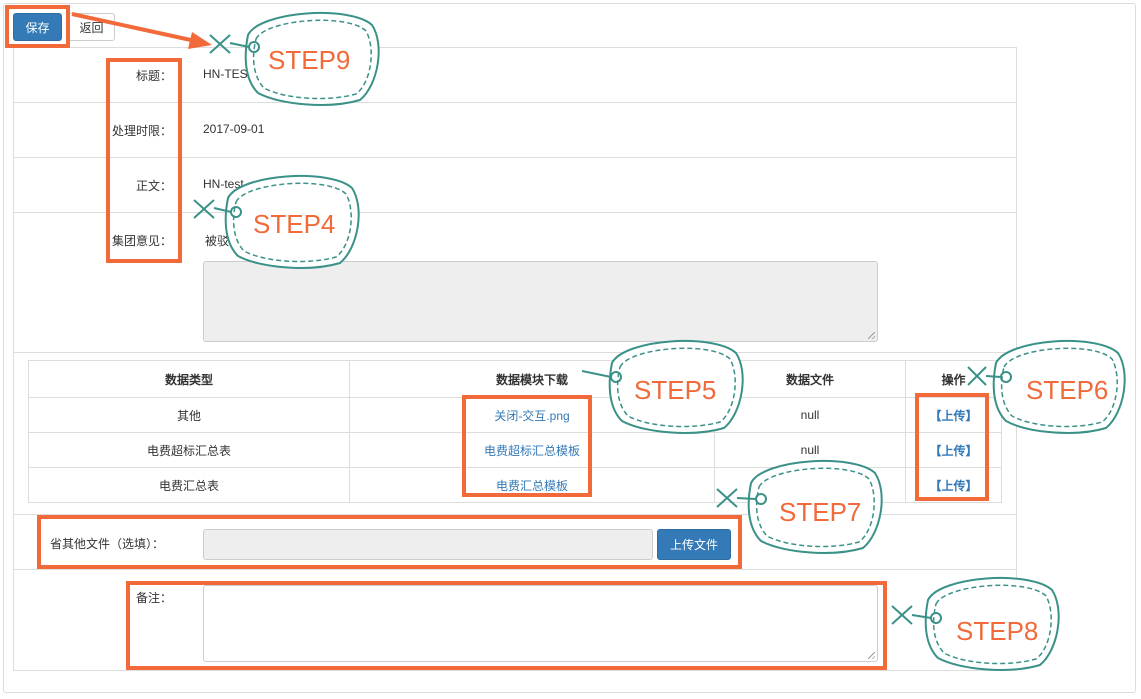 This screenshot has width=1141, height=699. I want to click on remark-textarea, so click(540, 623).